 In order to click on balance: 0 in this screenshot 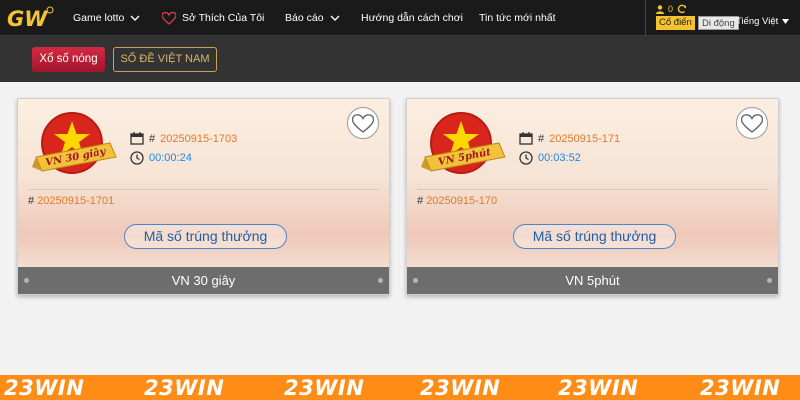, I will do `click(671, 9)`.